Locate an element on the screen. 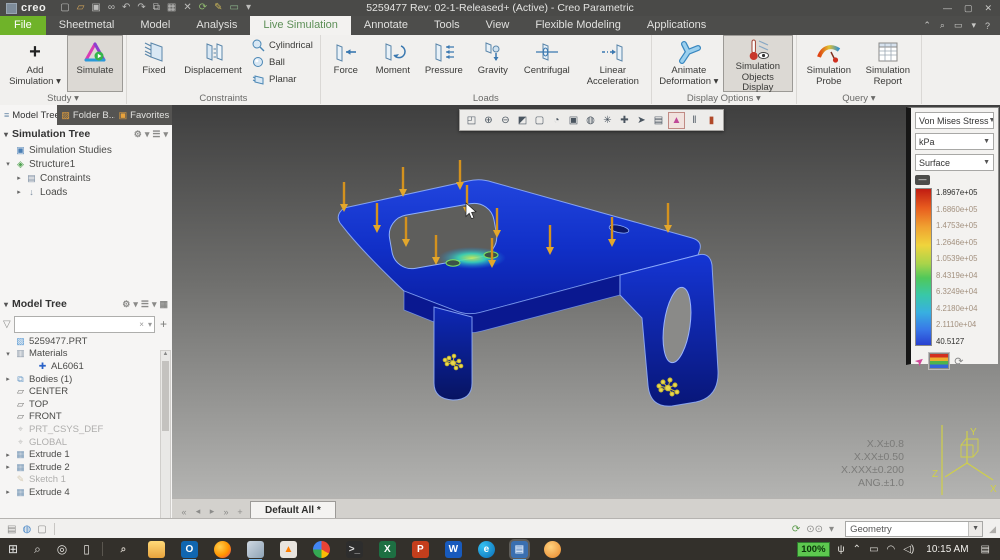 The height and width of the screenshot is (560, 1000). tree-item-extrude-1: ▸ ▦ Extrude 1 is located at coordinates (86, 454).